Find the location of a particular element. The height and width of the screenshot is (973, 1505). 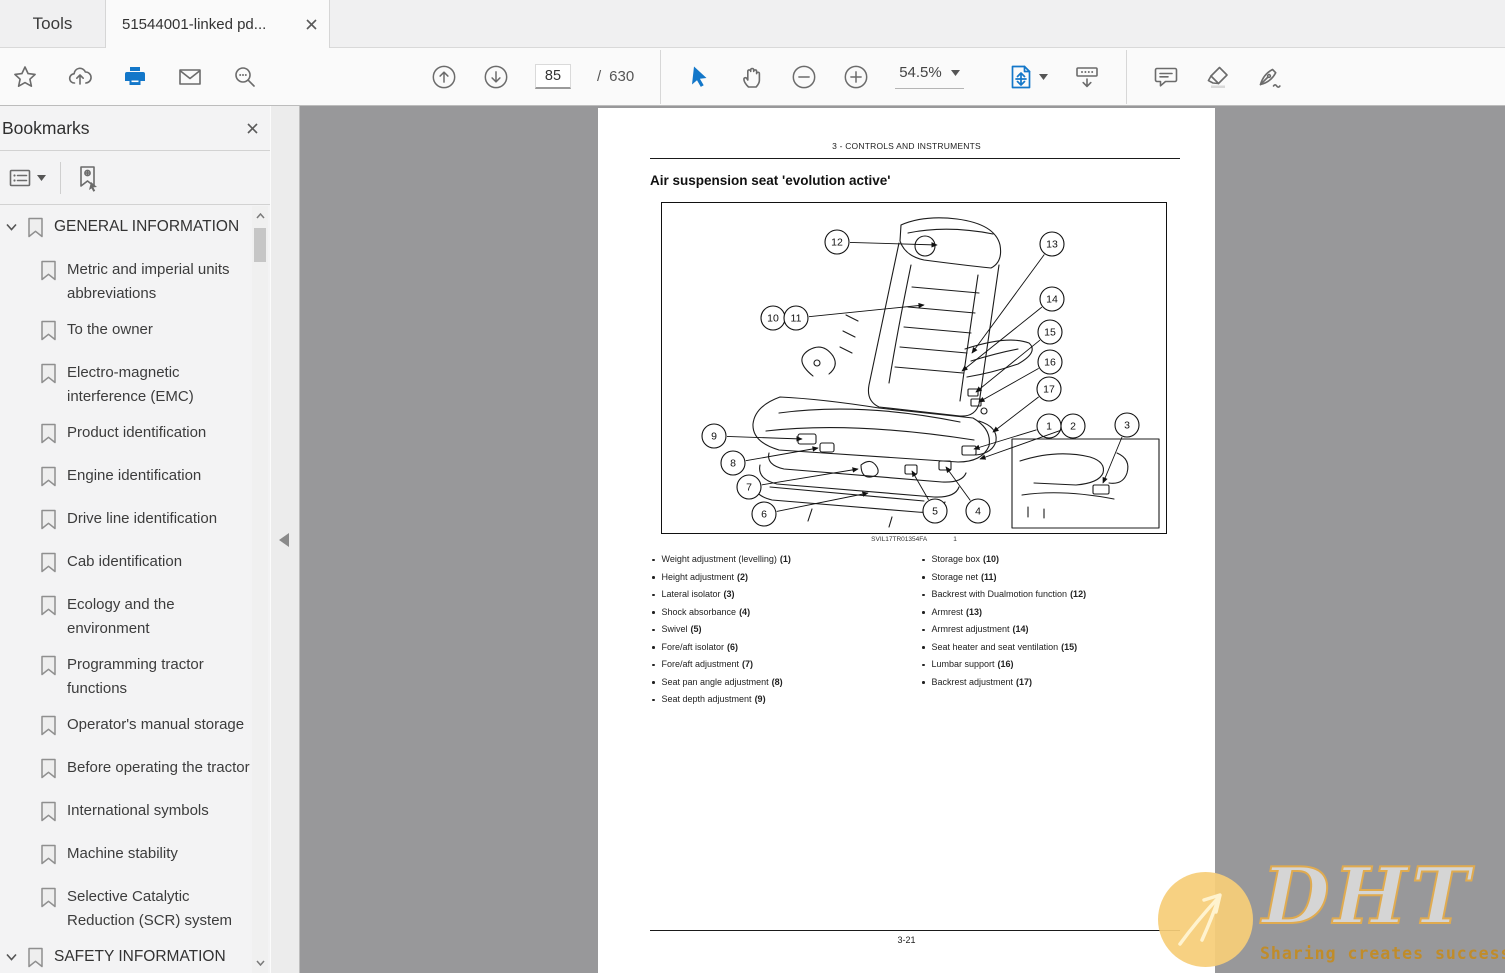

fill-sign-button is located at coordinates (1270, 77).